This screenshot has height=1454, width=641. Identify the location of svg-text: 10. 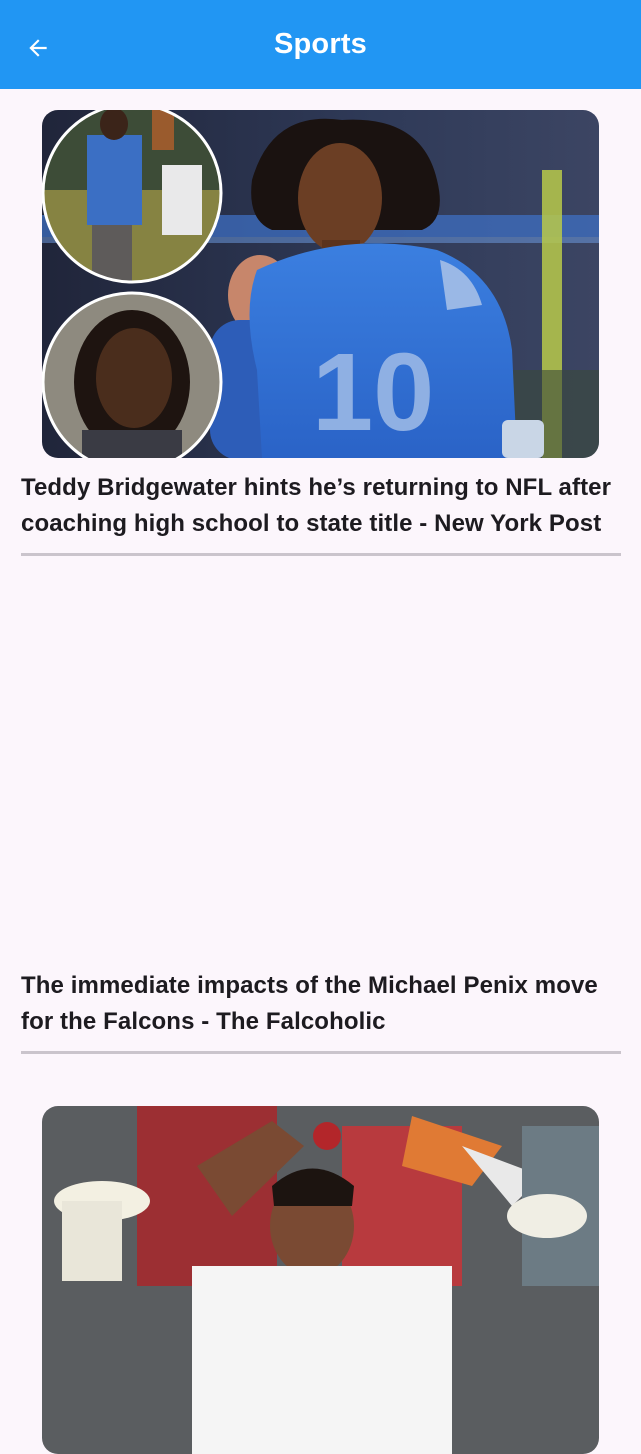
(373, 392).